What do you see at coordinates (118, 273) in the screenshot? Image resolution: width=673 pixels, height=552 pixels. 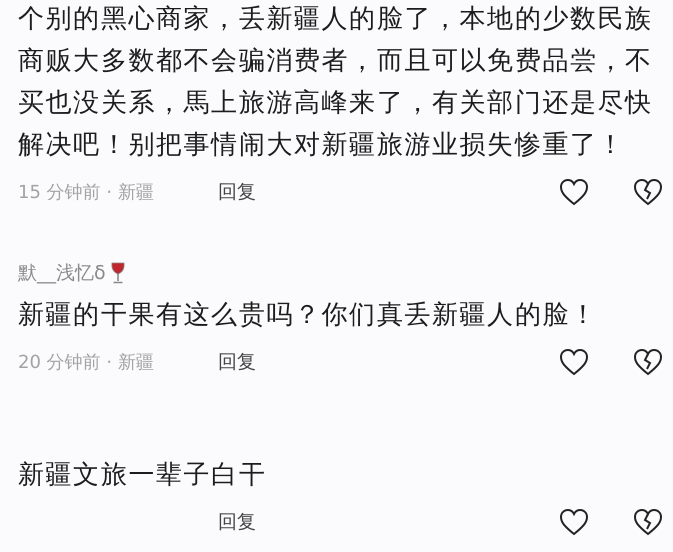 I see `wine-glass-icon` at bounding box center [118, 273].